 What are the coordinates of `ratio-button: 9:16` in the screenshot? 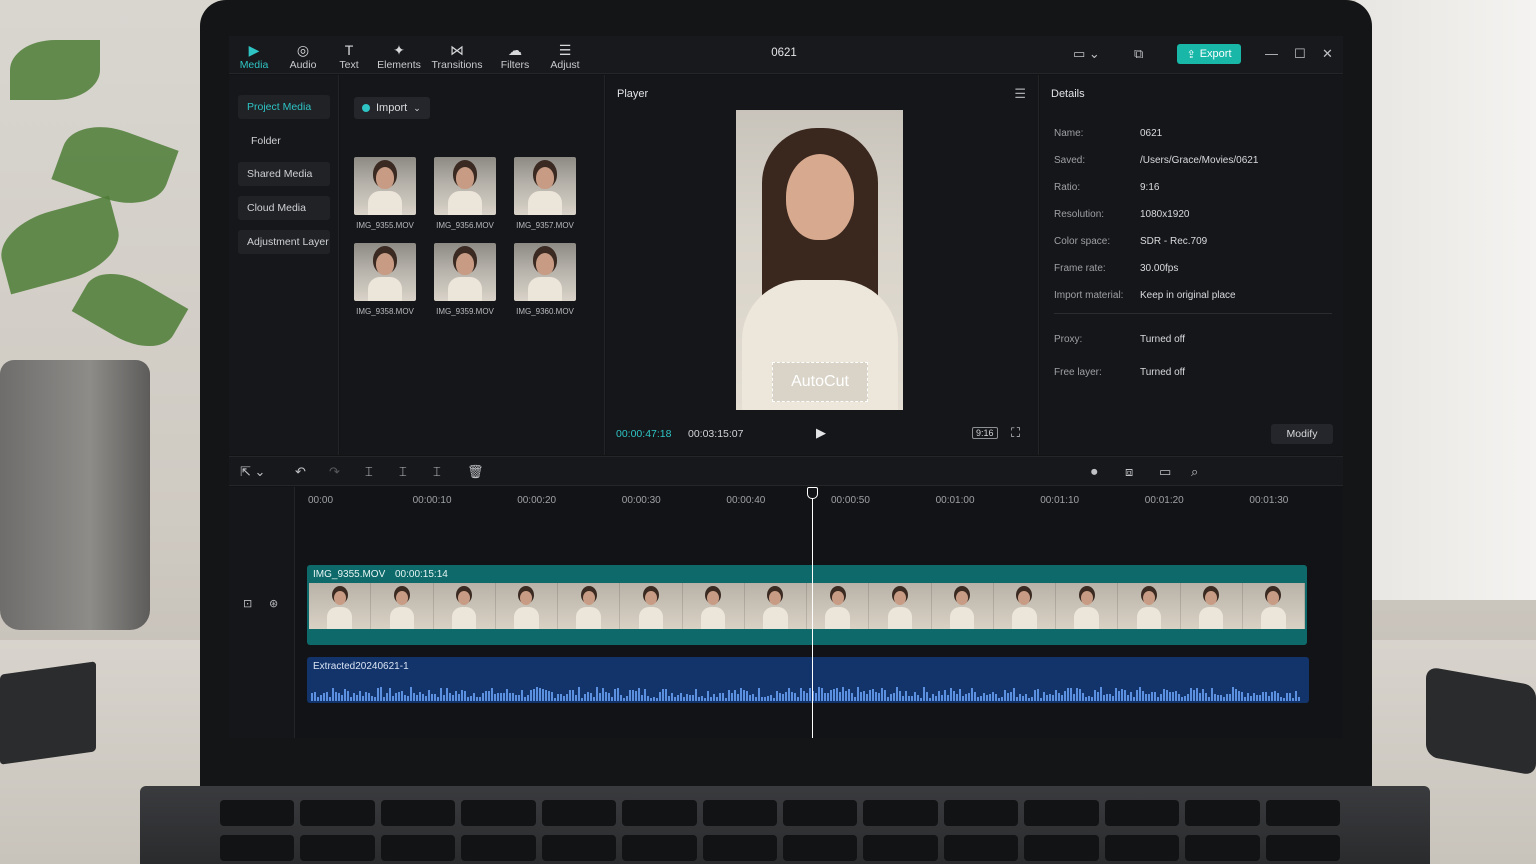 It's located at (985, 433).